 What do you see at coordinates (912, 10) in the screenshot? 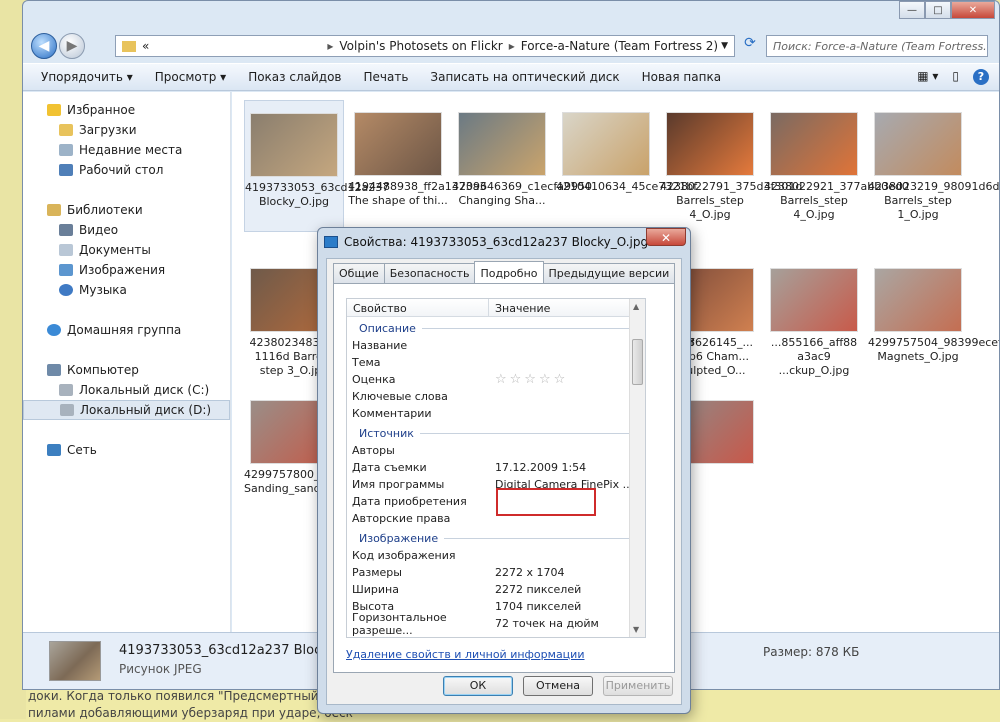
I see `minimize-button: —` at bounding box center [912, 10].